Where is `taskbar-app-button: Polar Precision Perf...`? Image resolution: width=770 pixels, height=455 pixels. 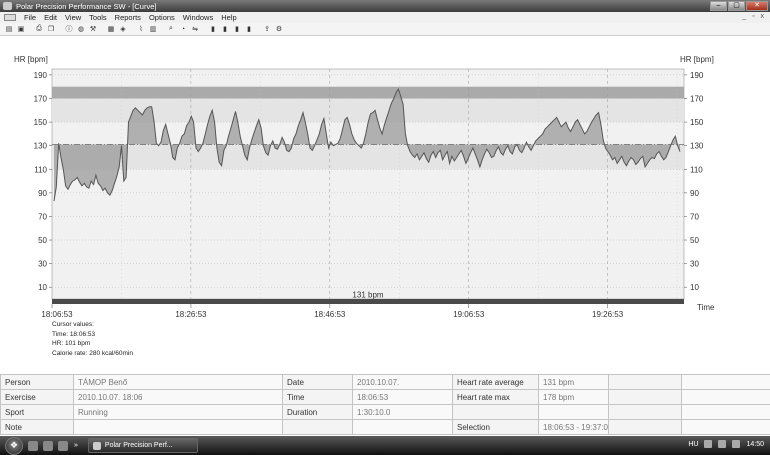 taskbar-app-button: Polar Precision Perf... is located at coordinates (142, 445).